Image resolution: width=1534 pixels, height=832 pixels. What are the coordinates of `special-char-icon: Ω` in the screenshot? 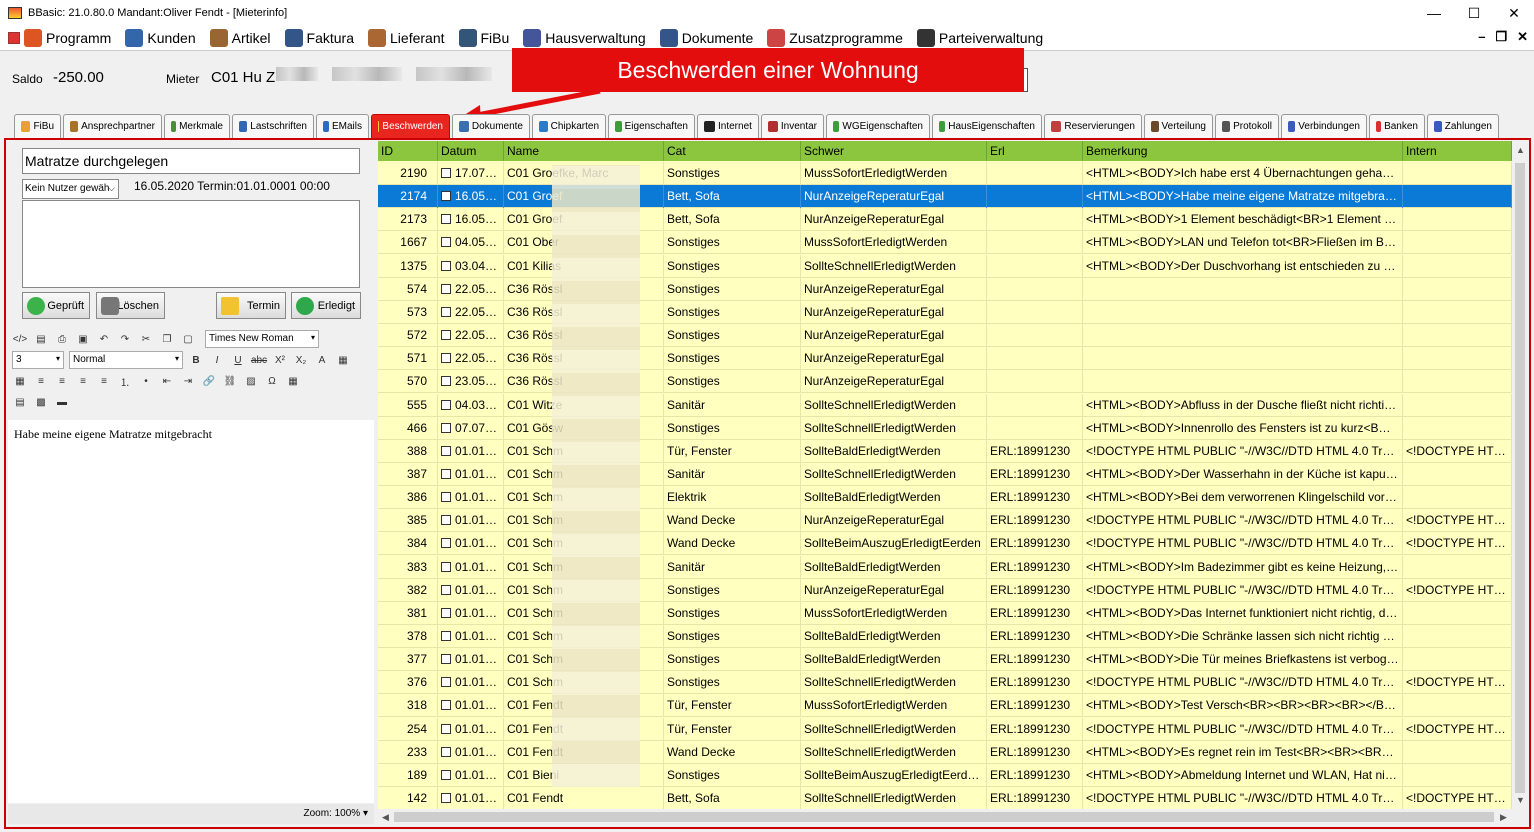 It's located at (272, 381).